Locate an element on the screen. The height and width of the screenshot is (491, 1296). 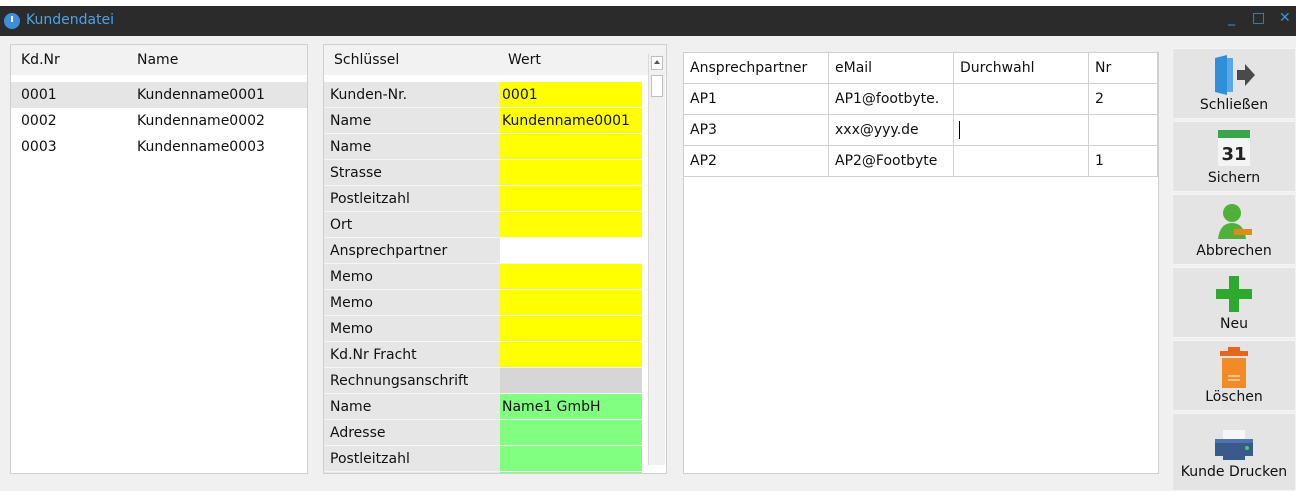
property-row: Name Name1 GmbH is located at coordinates (483, 407).